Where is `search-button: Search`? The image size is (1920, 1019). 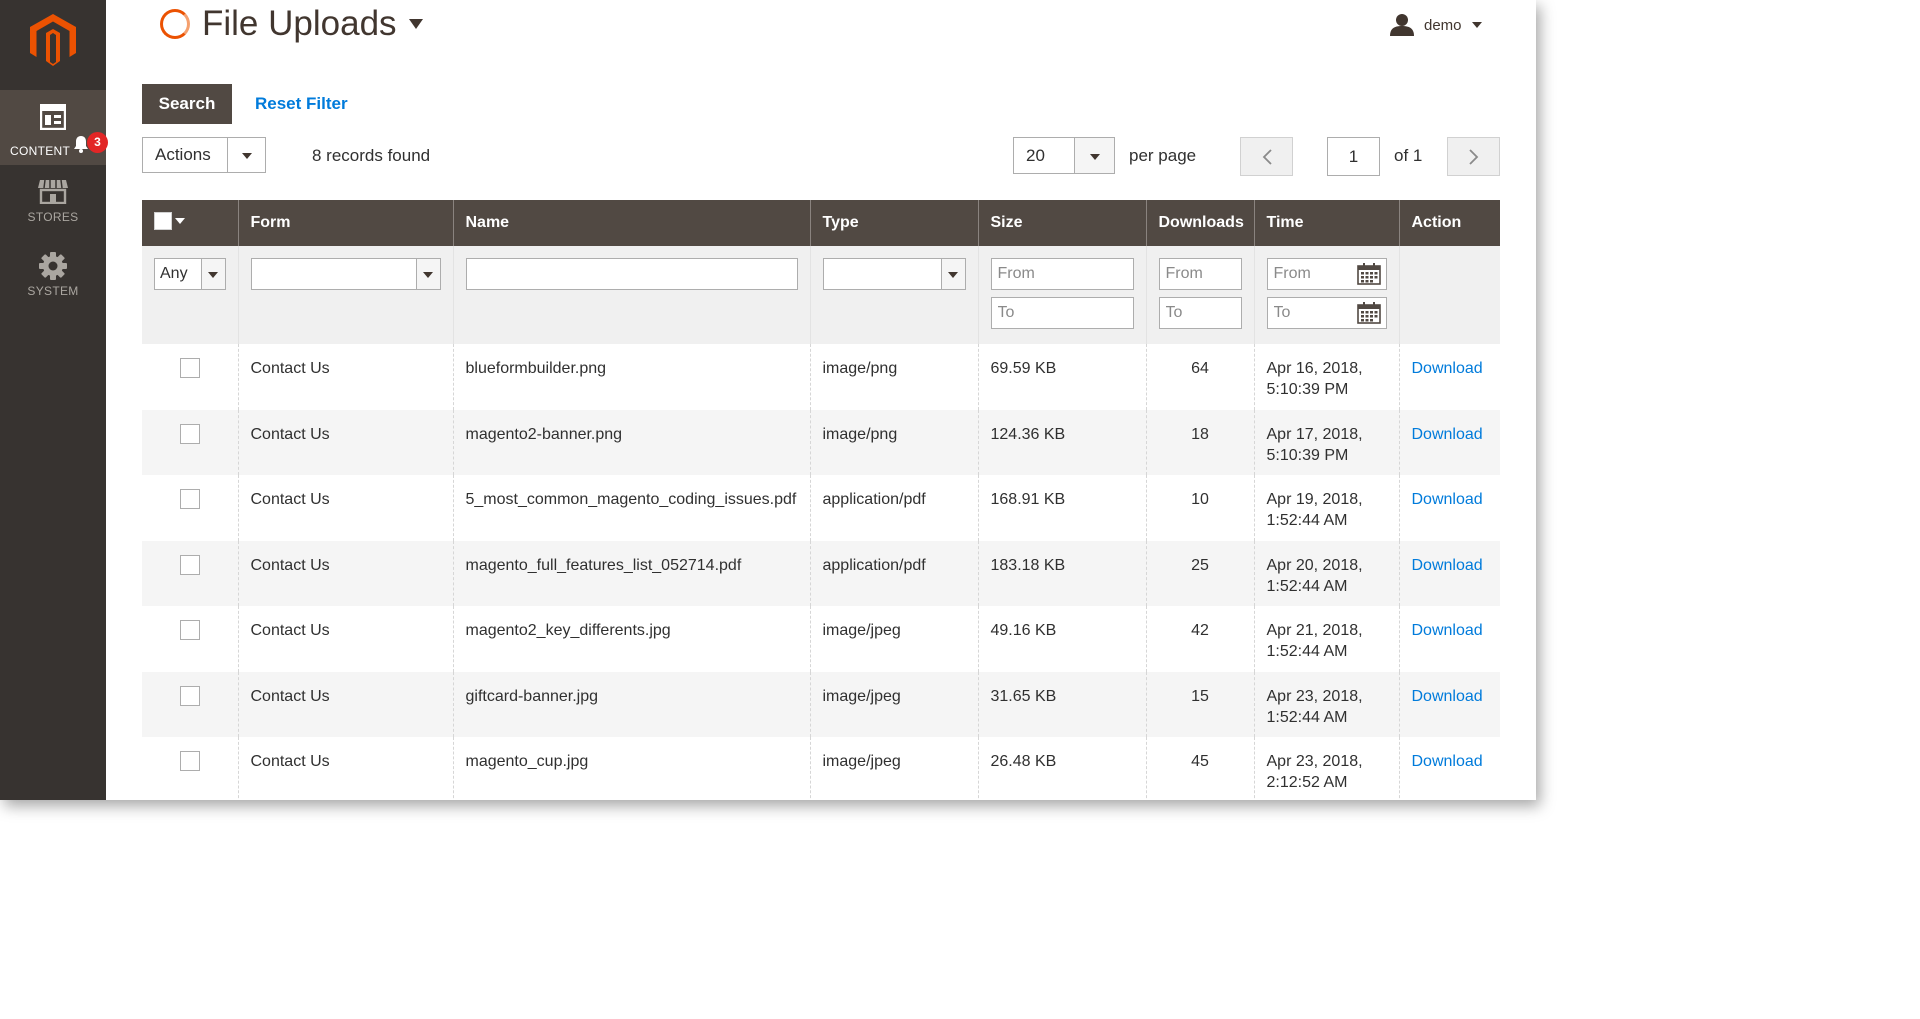 search-button: Search is located at coordinates (187, 104).